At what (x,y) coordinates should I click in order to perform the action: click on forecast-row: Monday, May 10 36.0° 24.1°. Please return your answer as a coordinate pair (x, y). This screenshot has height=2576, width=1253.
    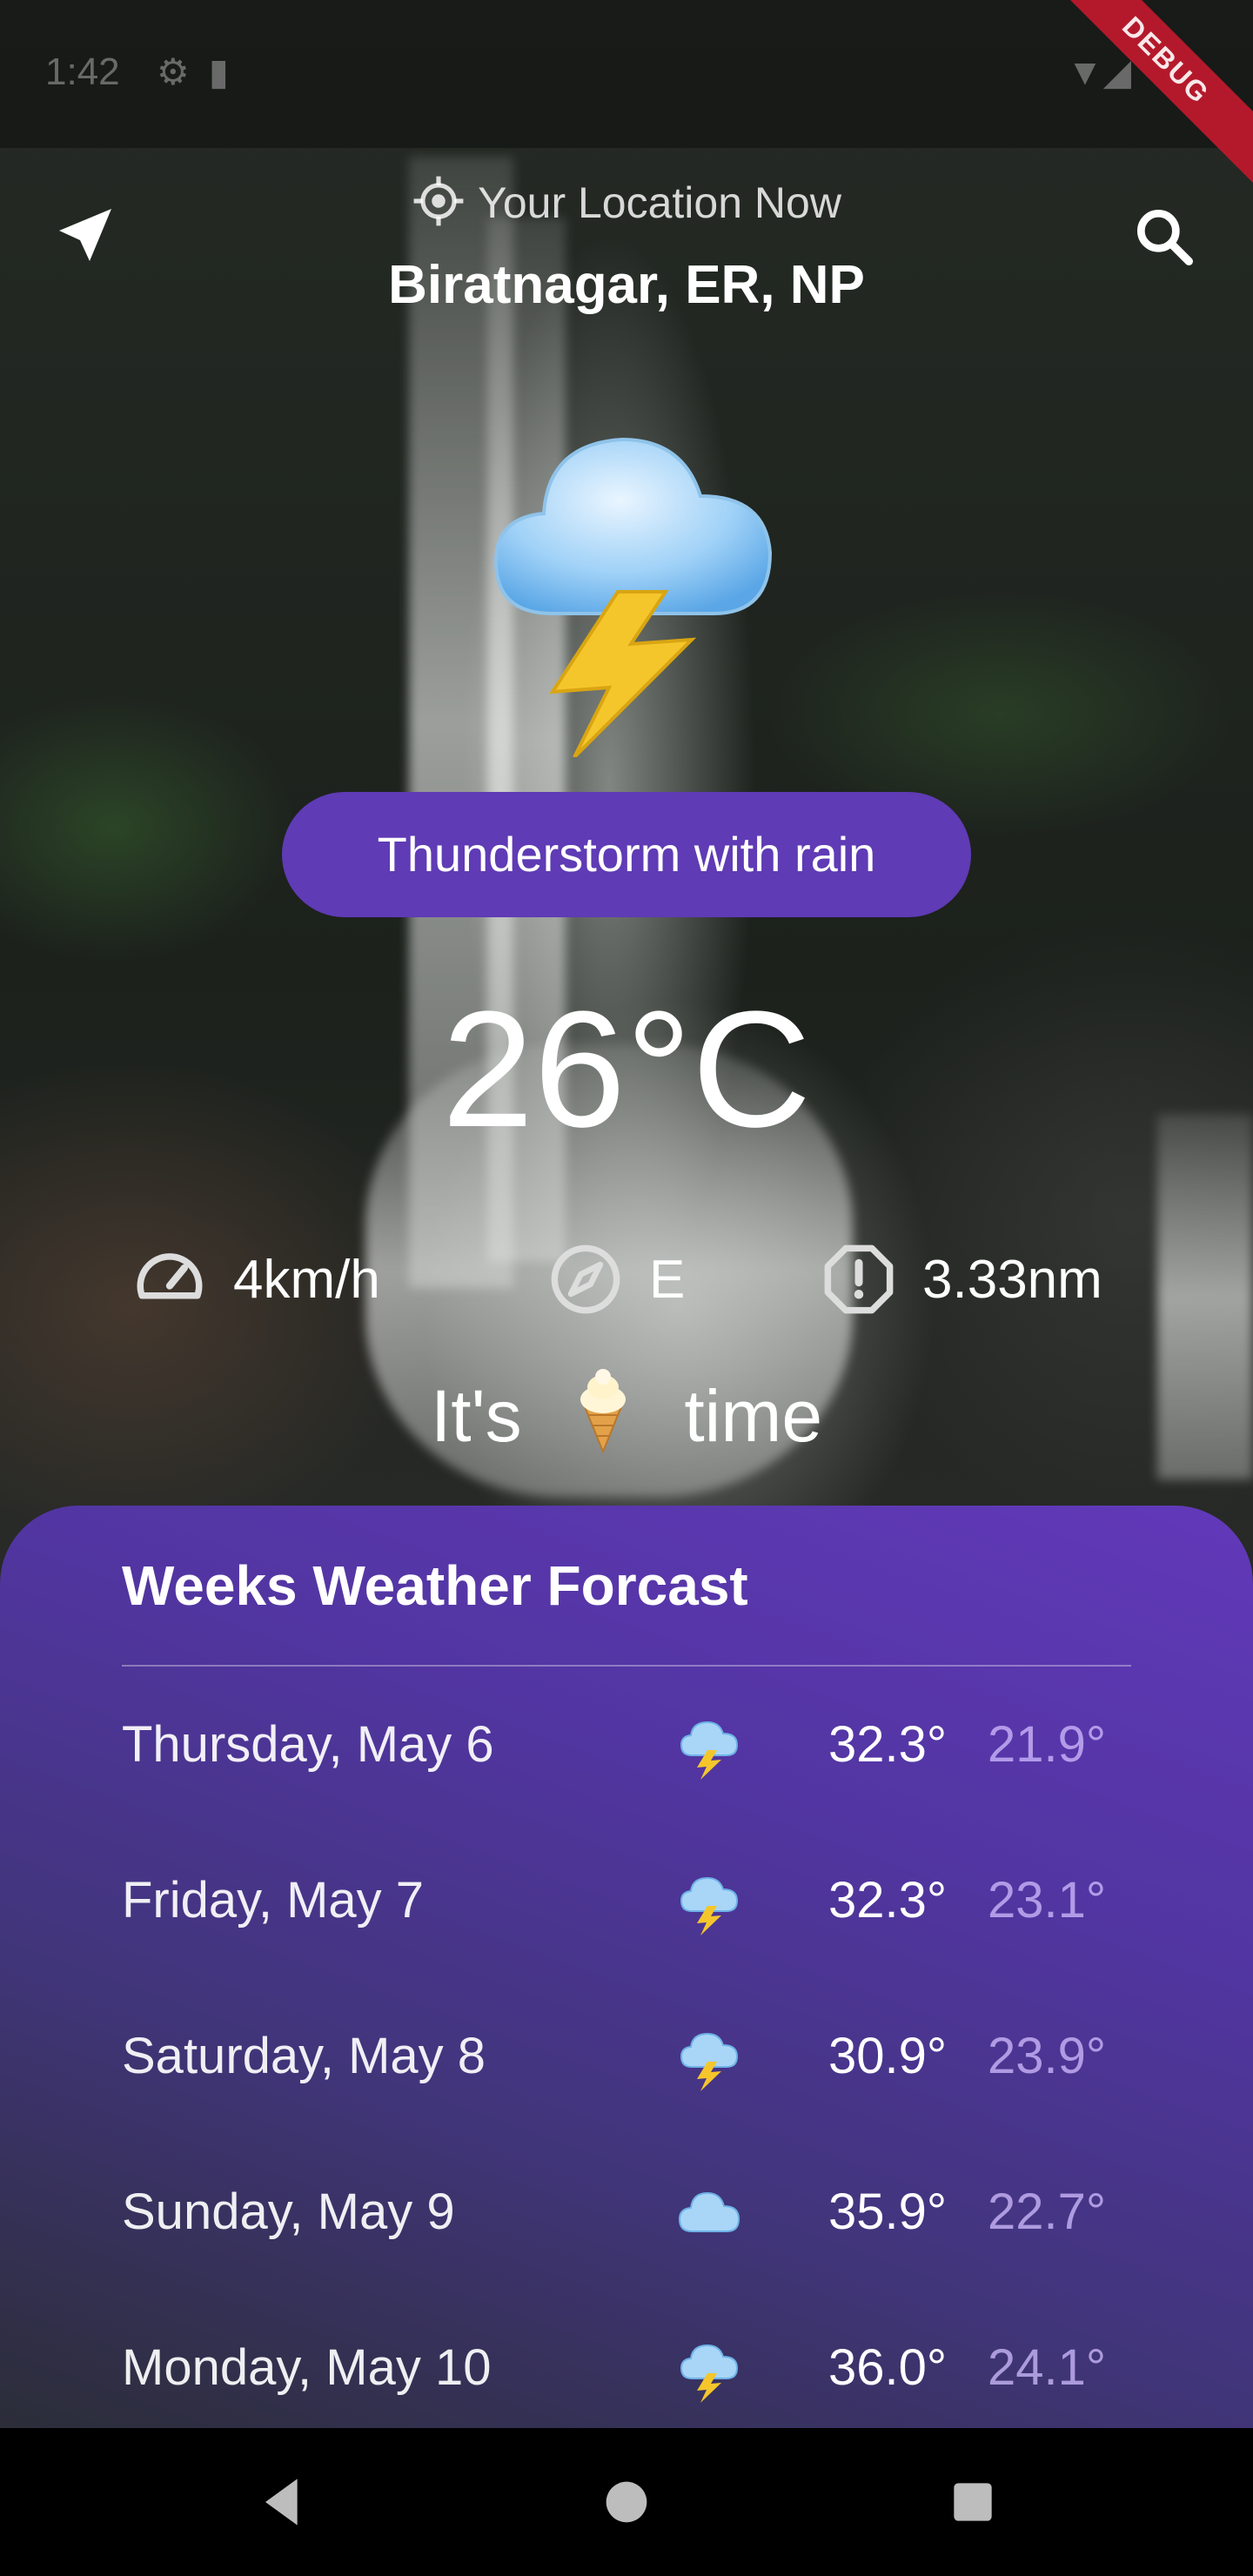
    Looking at the image, I should click on (626, 2368).